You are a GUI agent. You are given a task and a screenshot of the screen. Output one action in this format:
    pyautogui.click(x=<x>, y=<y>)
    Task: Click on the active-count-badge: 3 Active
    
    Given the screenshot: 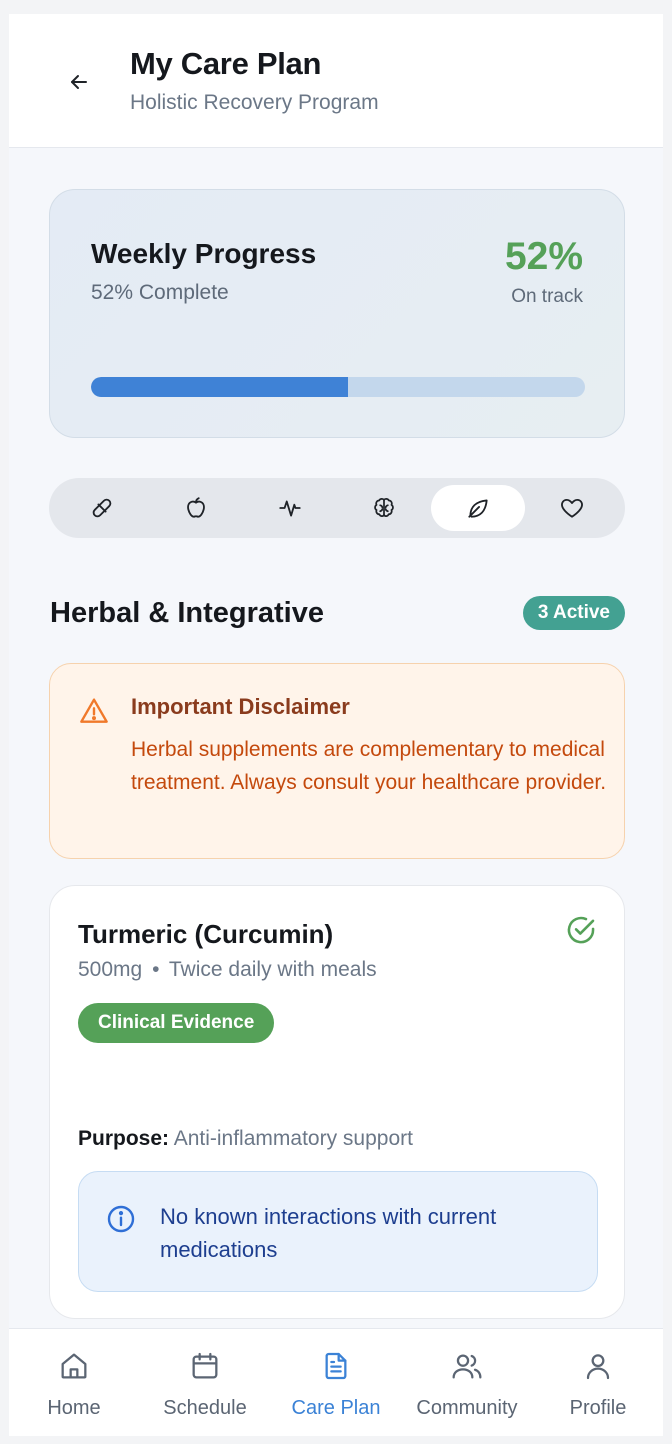 What is the action you would take?
    pyautogui.click(x=573, y=613)
    